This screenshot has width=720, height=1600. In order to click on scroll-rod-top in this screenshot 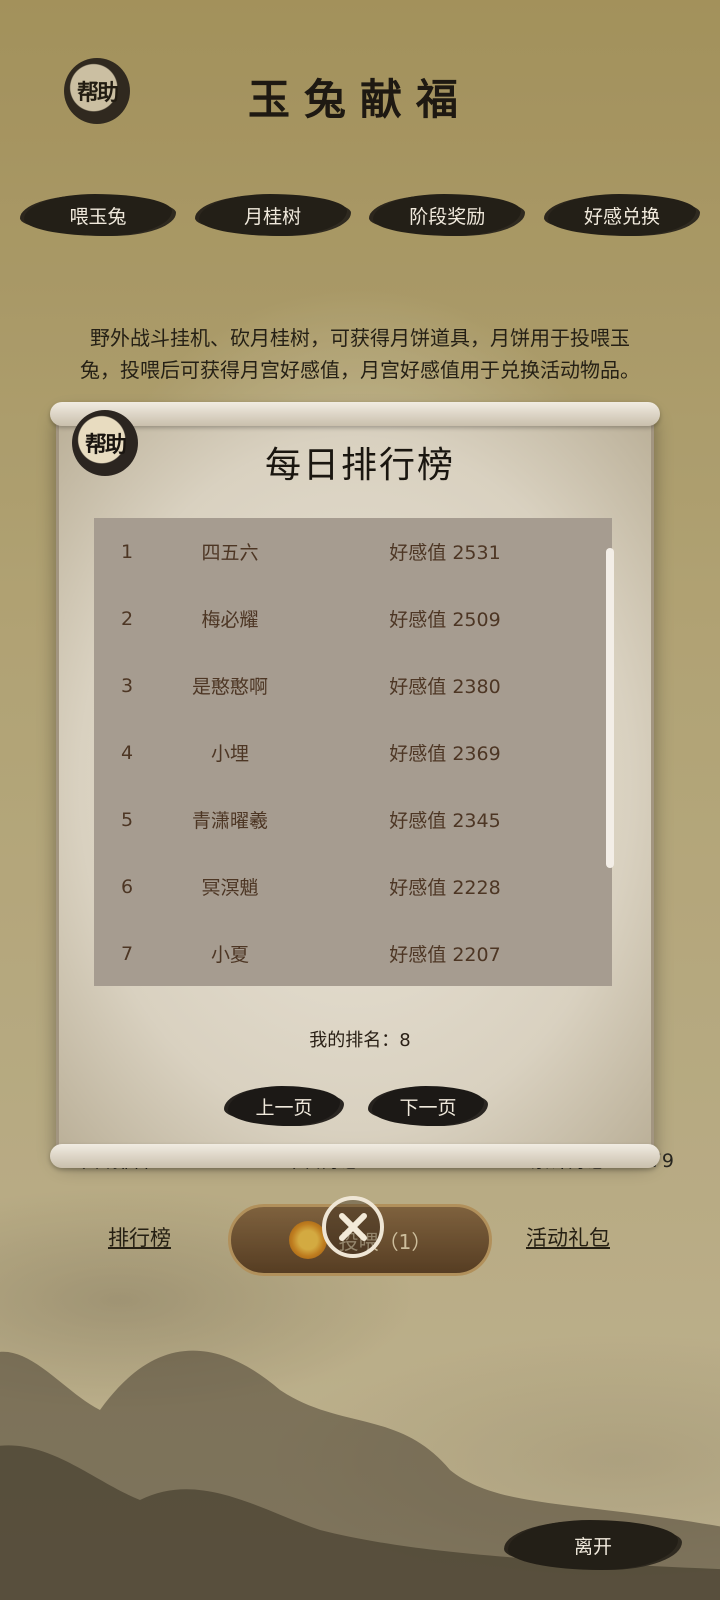, I will do `click(355, 414)`.